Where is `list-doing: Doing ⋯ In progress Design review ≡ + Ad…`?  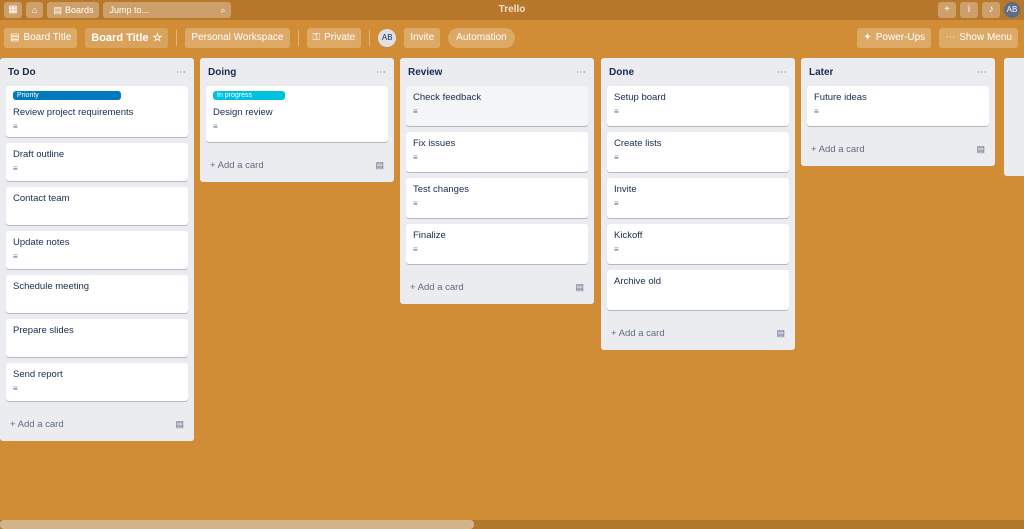
list-doing: Doing ⋯ In progress Design review ≡ + Ad… is located at coordinates (297, 120).